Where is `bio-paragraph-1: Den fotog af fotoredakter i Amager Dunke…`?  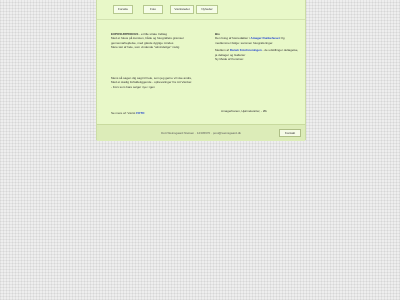
bio-paragraph-1: Den fotog af fotoredakter i Amager Dunke… is located at coordinates (257, 40).